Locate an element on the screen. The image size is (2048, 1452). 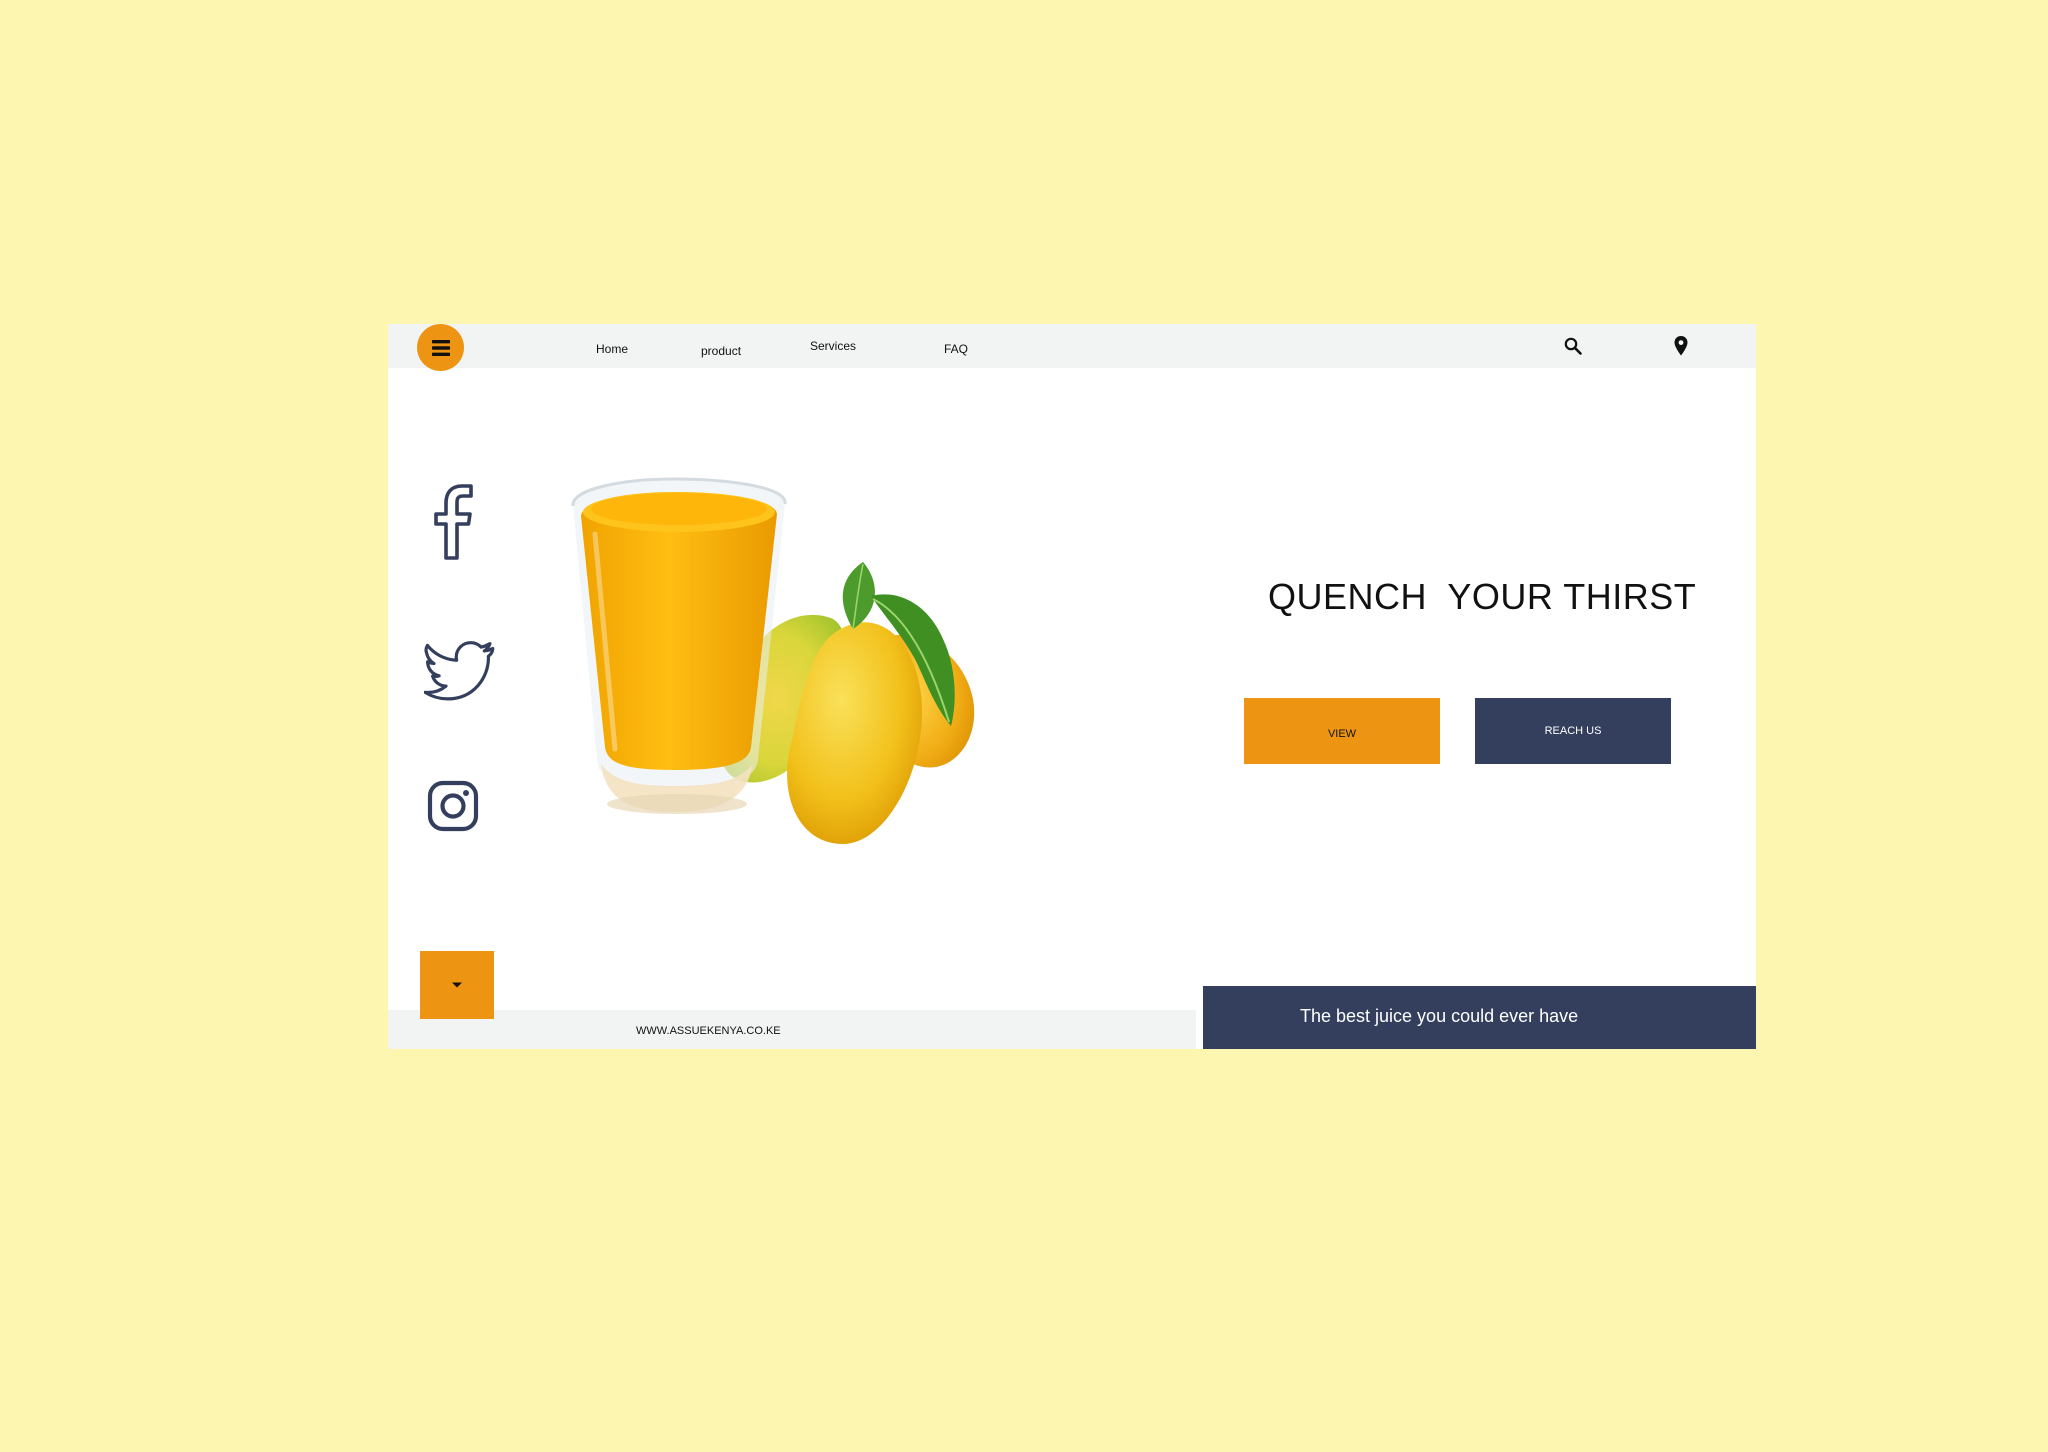
footer-url-link: WWW.ASSUEKENYA.CO.KE is located at coordinates (708, 1029).